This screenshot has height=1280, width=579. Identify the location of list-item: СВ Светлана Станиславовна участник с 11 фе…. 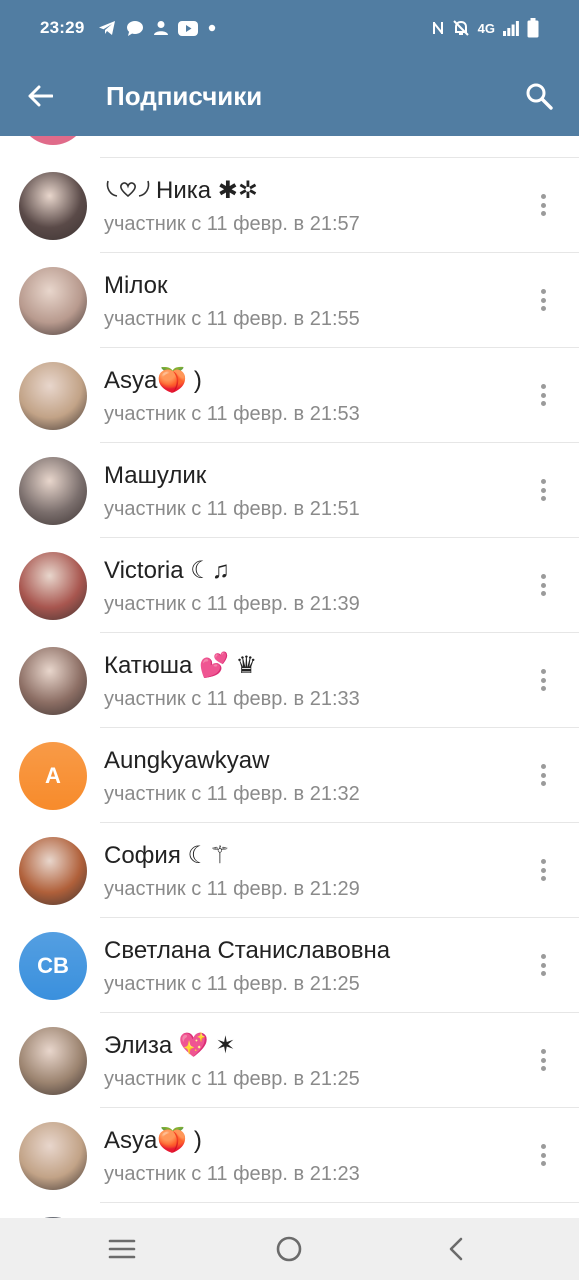
(289, 965).